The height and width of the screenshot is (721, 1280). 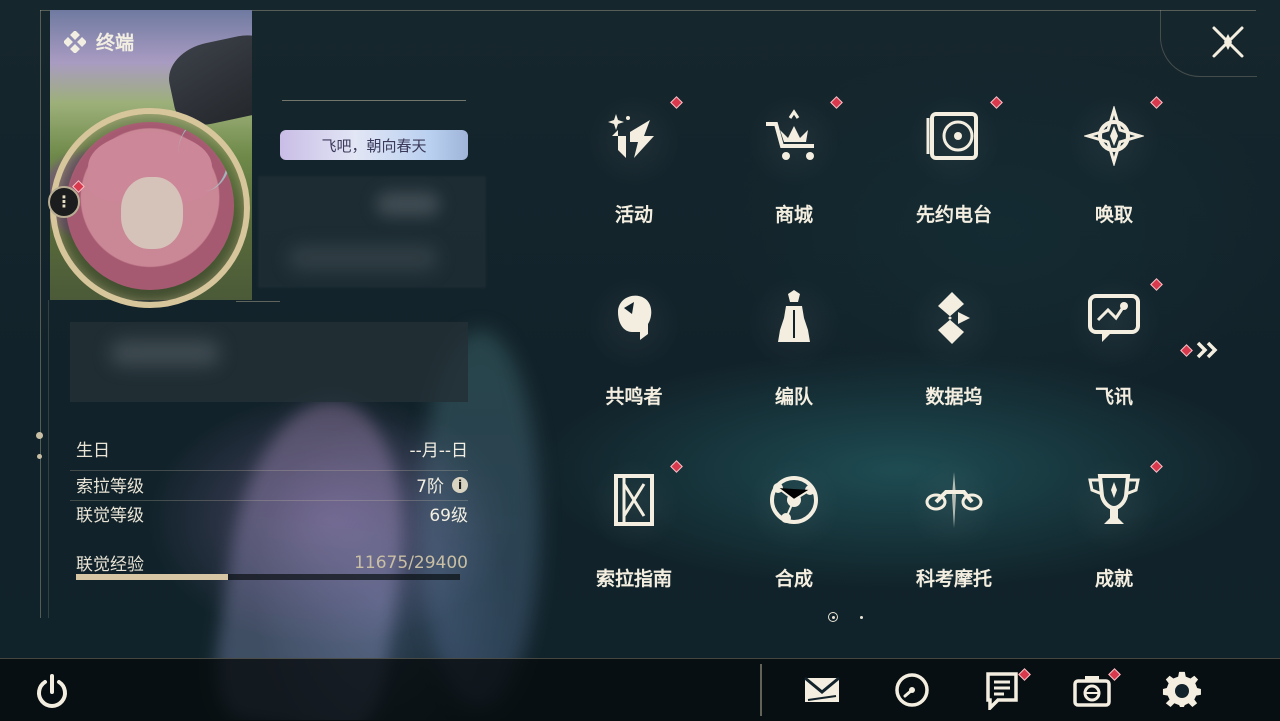 I want to click on frame-line-left-inner, so click(x=48, y=459).